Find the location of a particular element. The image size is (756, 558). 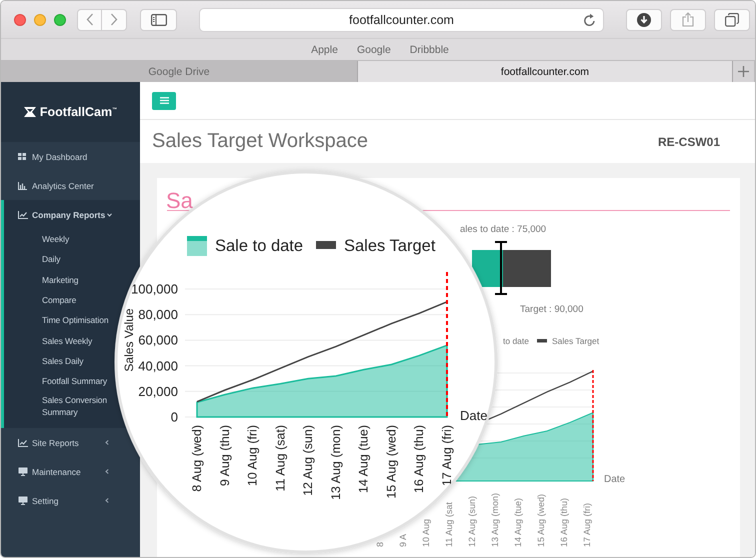

bookmark-link: Google is located at coordinates (373, 50).